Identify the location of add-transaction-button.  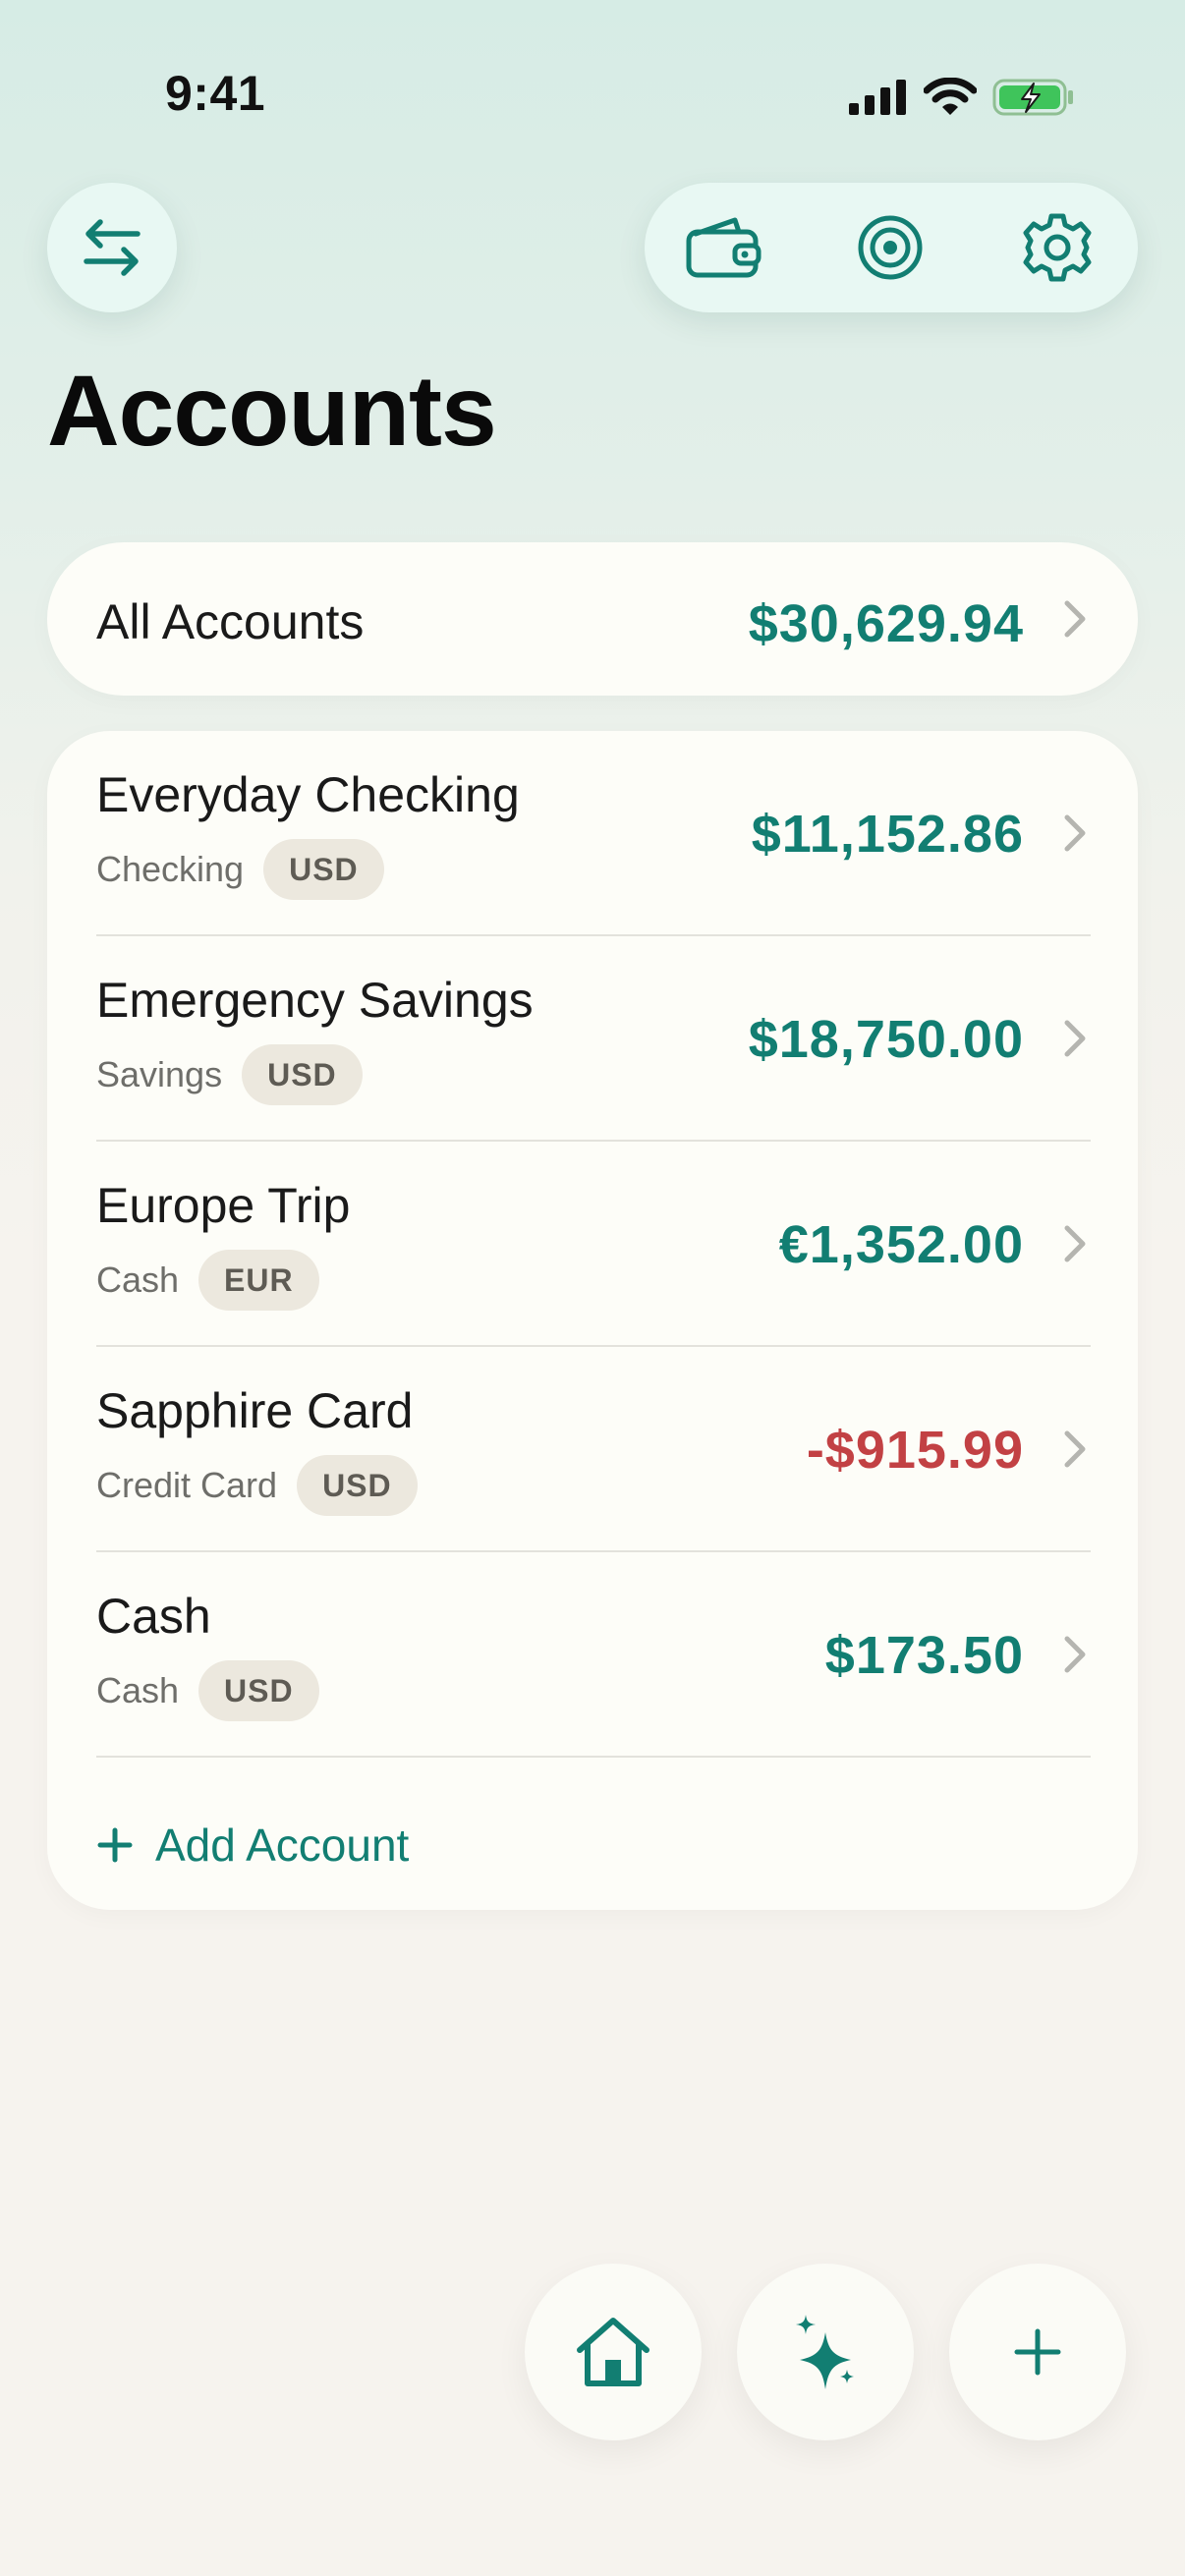
(1038, 2352).